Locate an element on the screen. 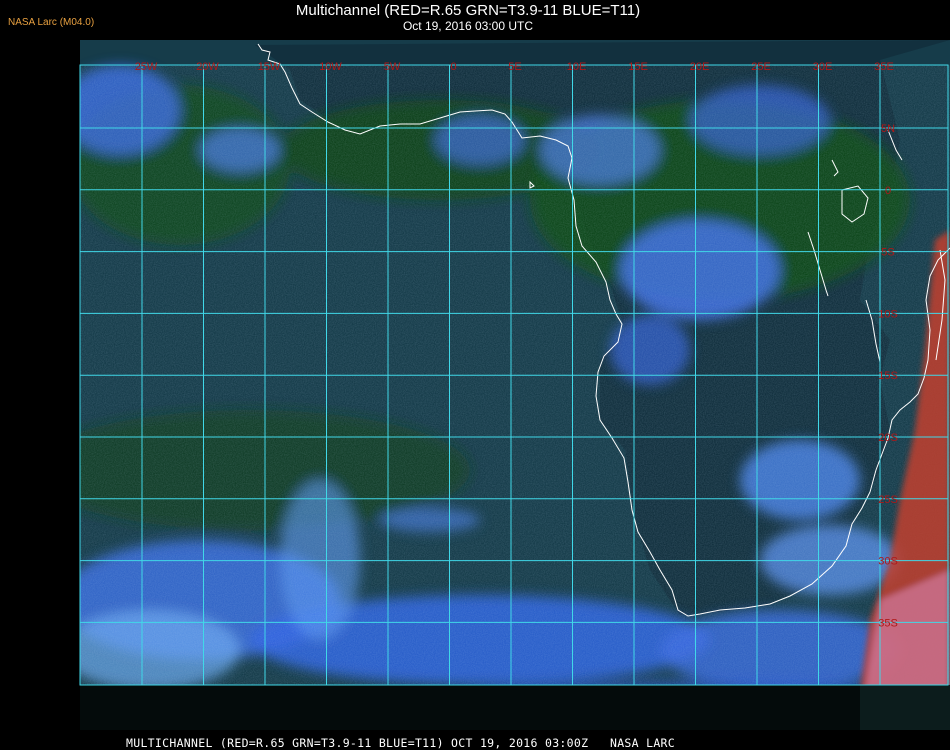 This screenshot has height=750, width=950. longitude-label: 25E is located at coordinates (761, 67).